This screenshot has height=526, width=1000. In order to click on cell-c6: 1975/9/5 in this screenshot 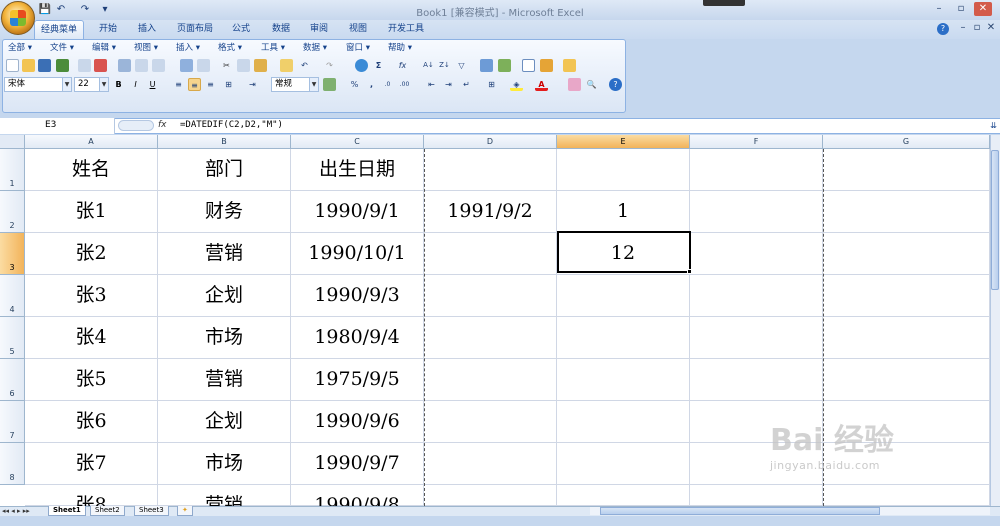, I will do `click(357, 380)`.